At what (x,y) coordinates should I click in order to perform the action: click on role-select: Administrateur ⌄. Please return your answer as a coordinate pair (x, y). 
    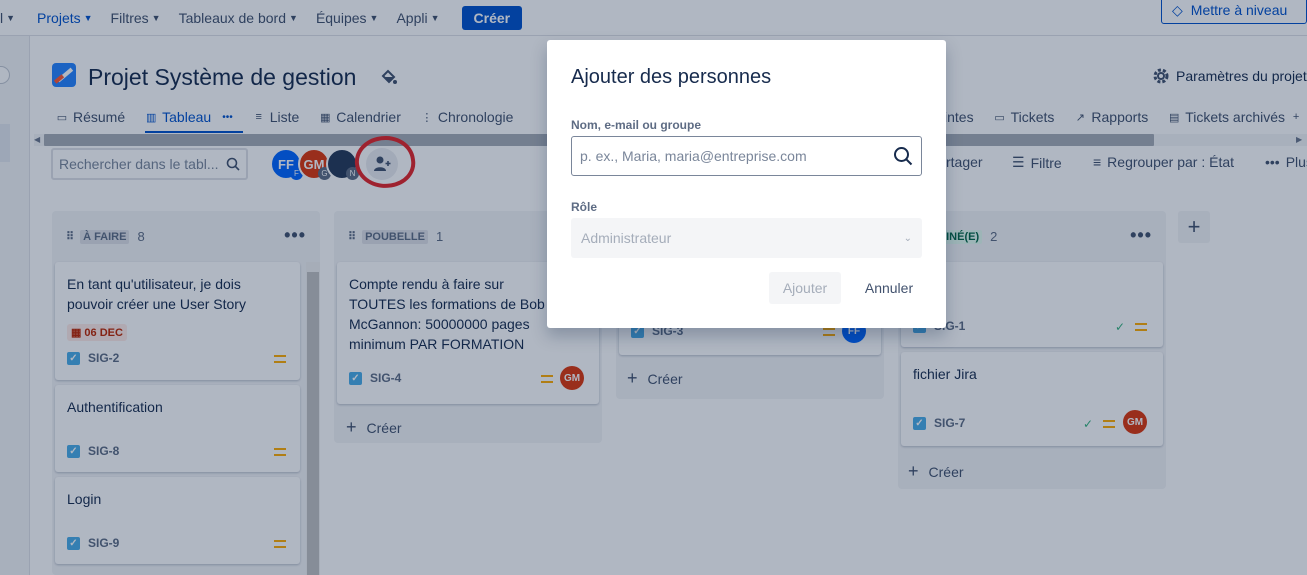
    Looking at the image, I should click on (746, 238).